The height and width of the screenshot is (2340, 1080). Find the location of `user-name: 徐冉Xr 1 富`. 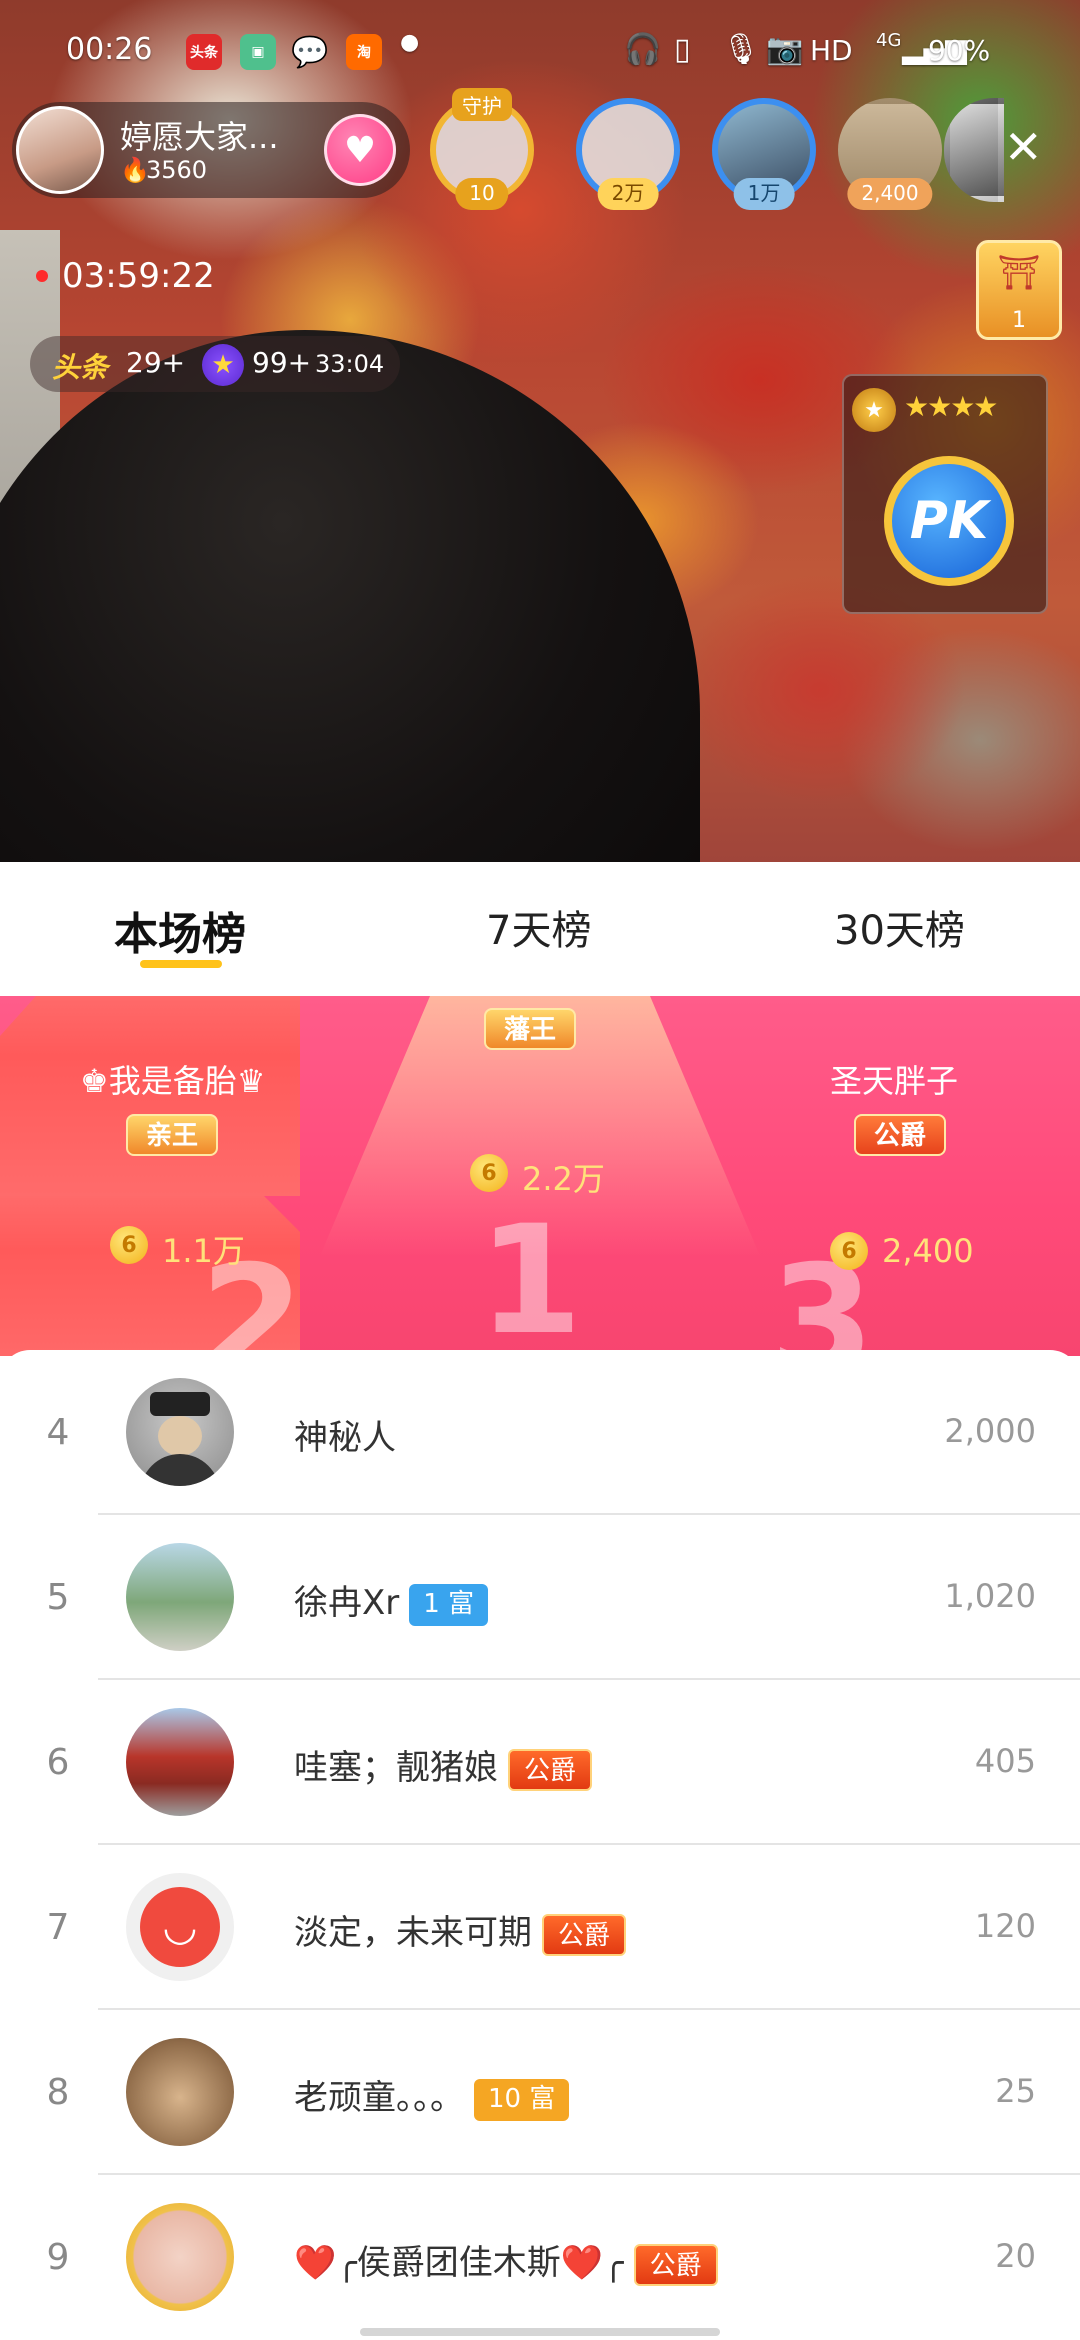

user-name: 徐冉Xr 1 富 is located at coordinates (391, 1600).